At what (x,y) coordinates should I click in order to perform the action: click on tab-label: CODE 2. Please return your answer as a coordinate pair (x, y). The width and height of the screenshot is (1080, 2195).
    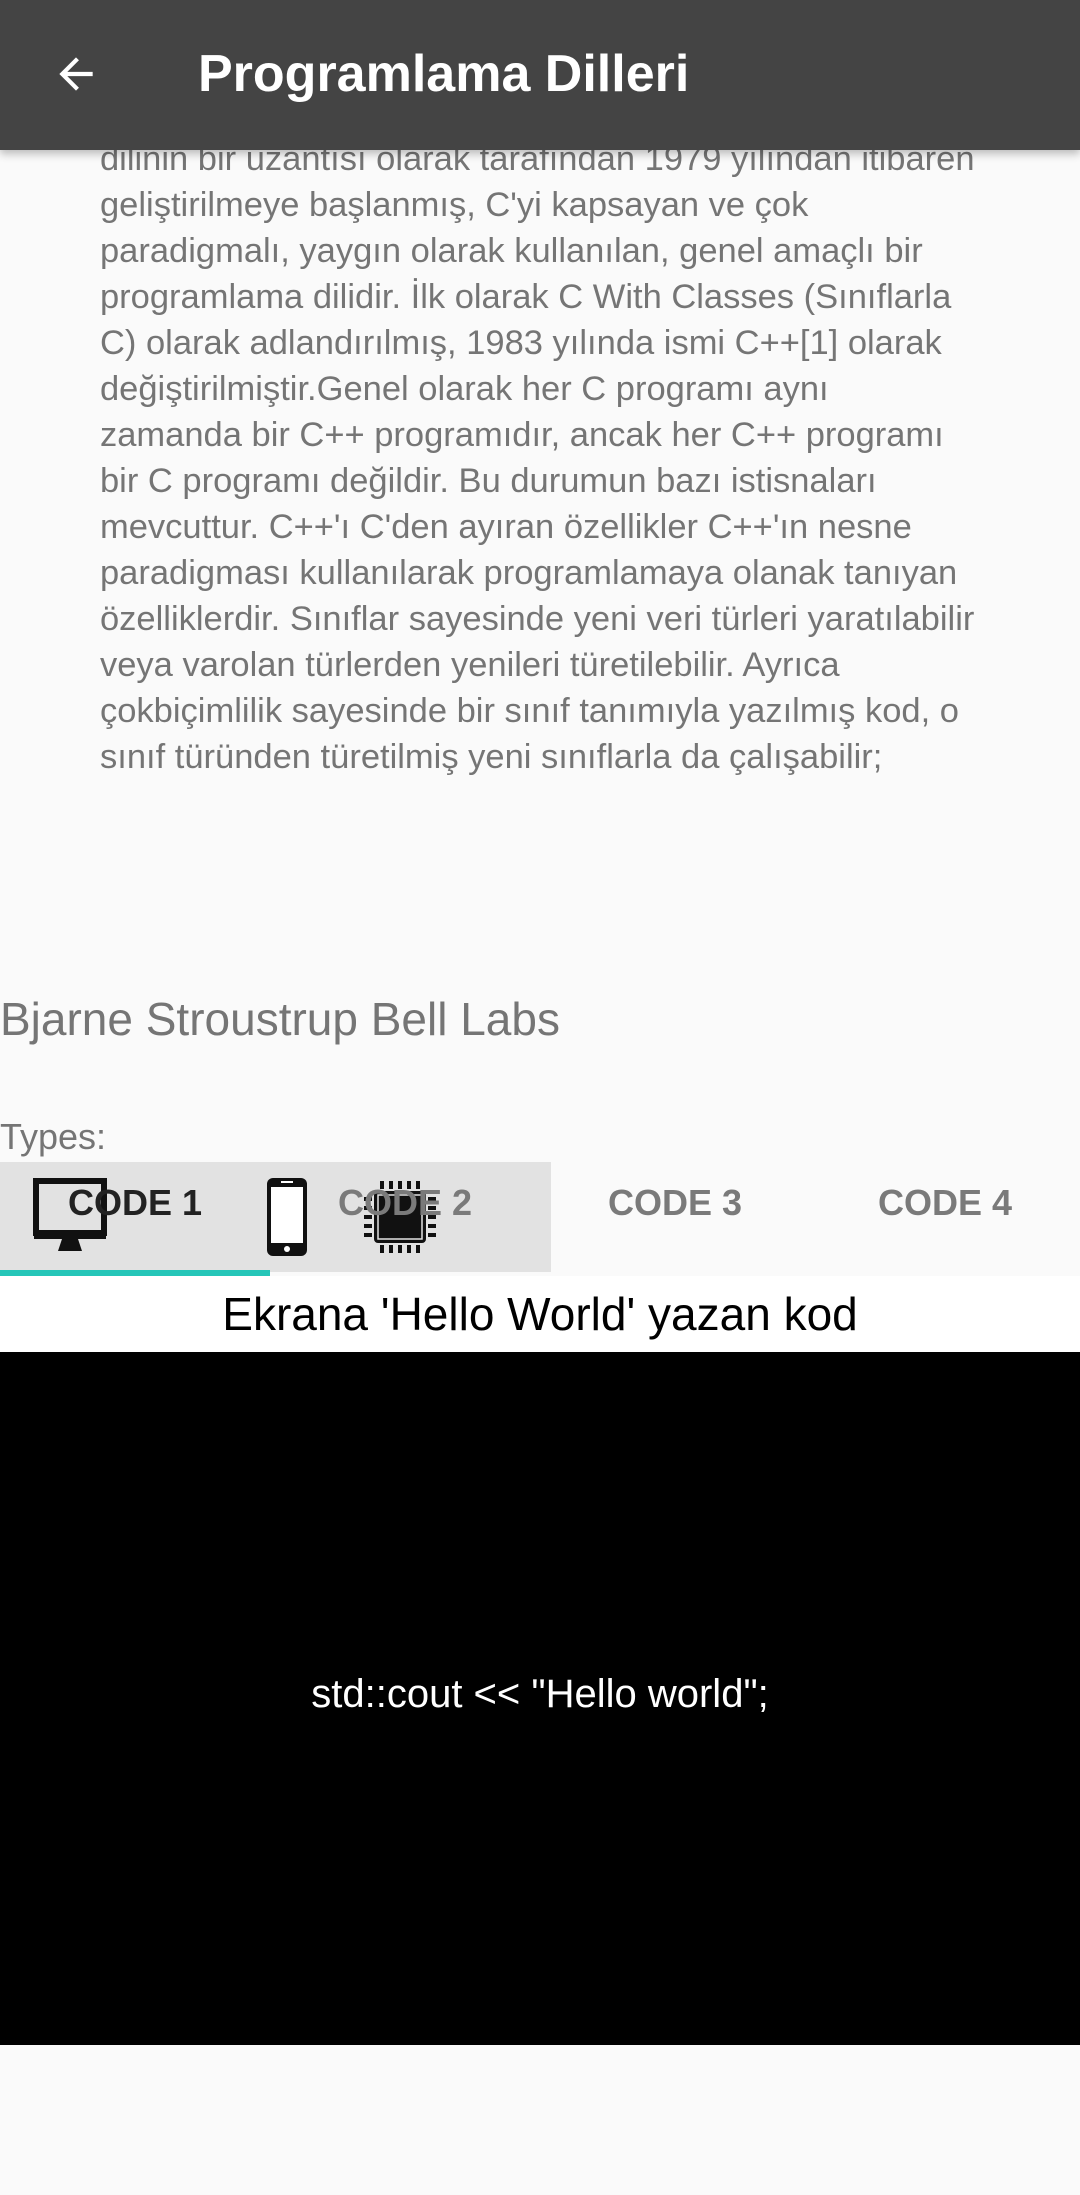
    Looking at the image, I should click on (405, 1202).